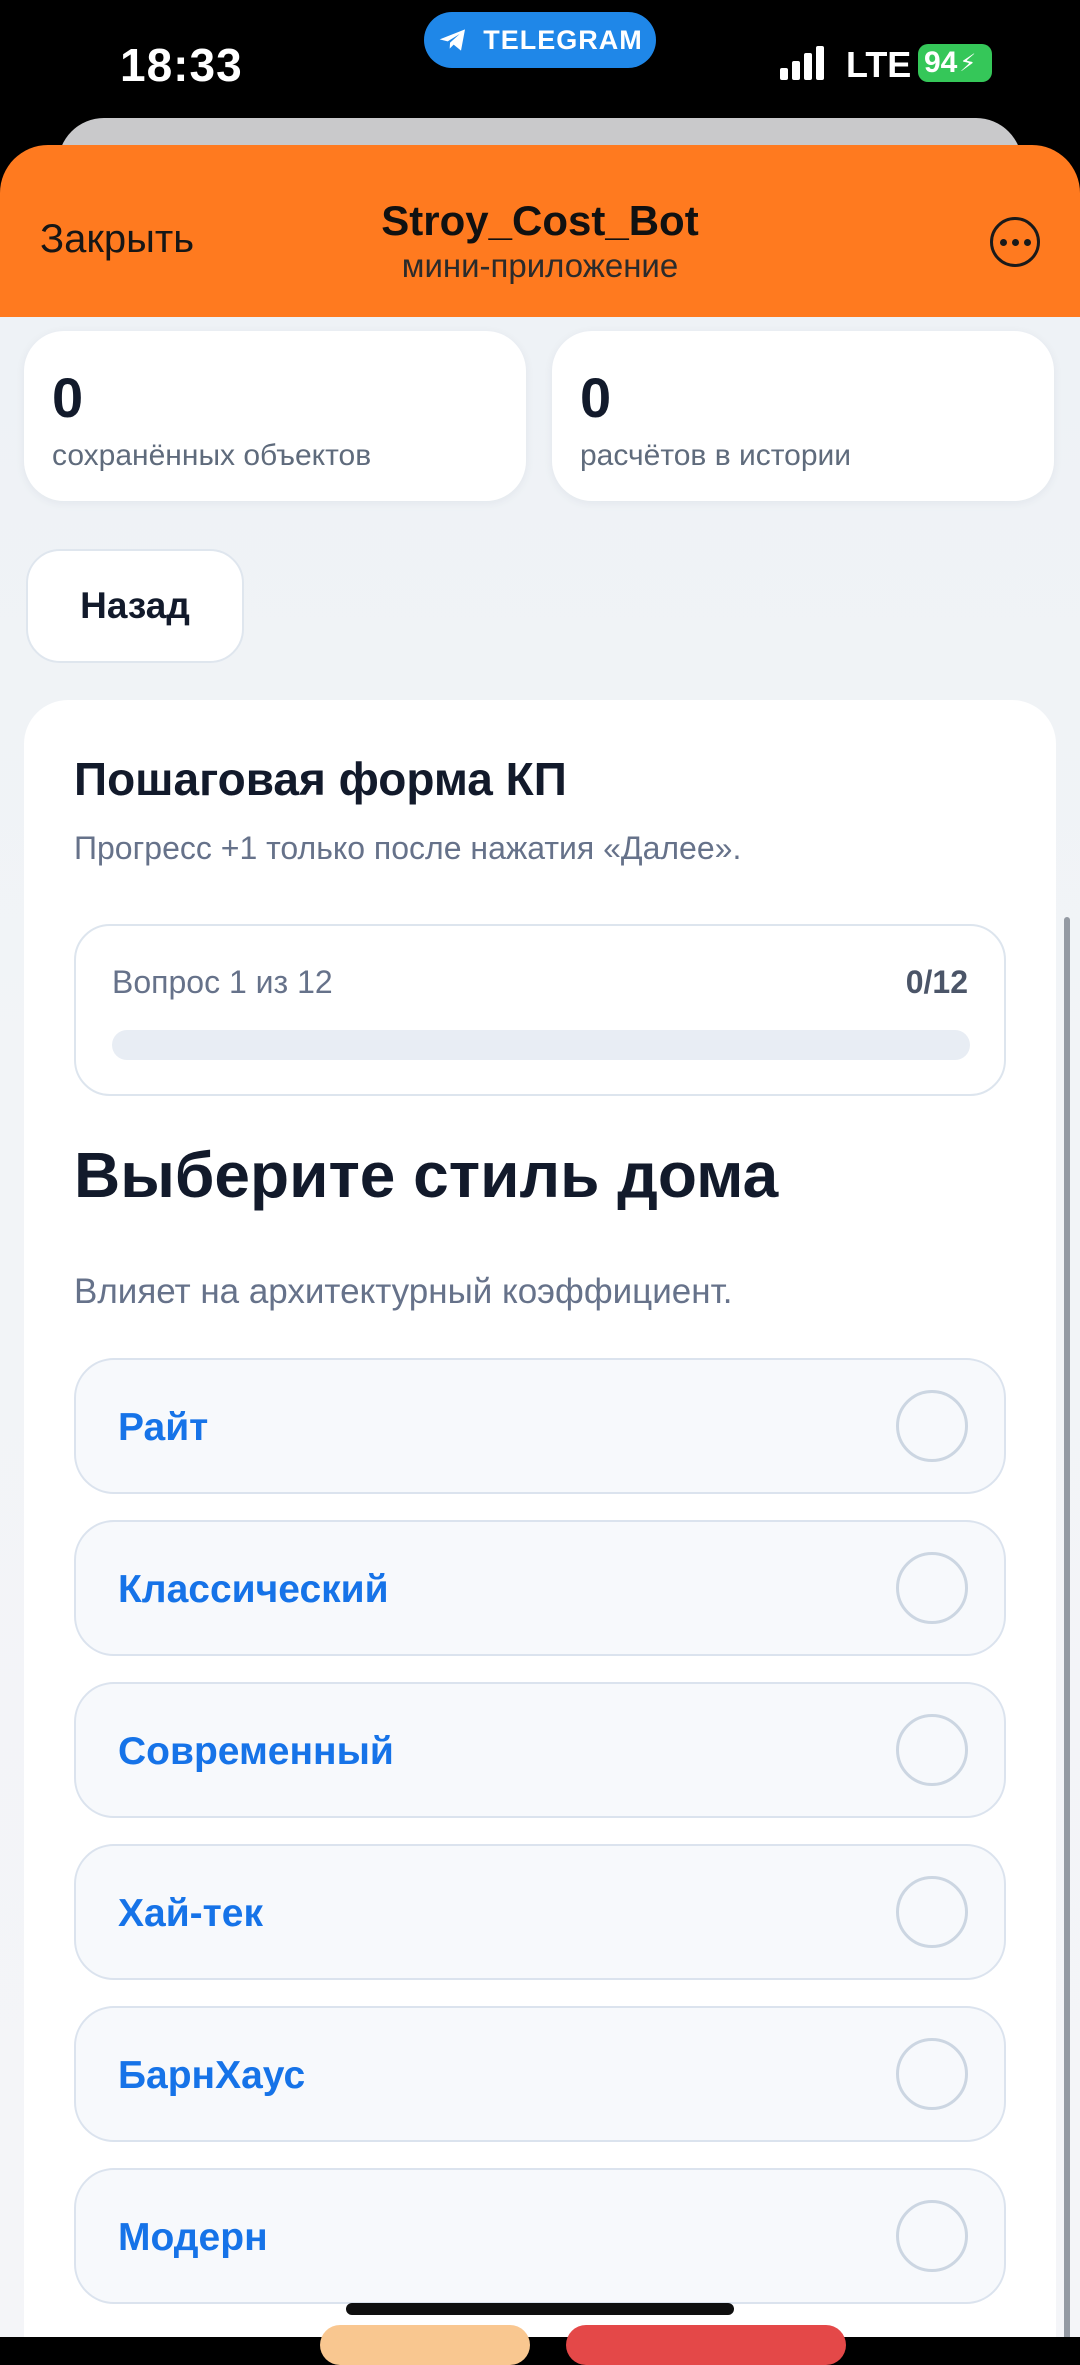  I want to click on charging-bolt-icon: ⚡, so click(968, 63).